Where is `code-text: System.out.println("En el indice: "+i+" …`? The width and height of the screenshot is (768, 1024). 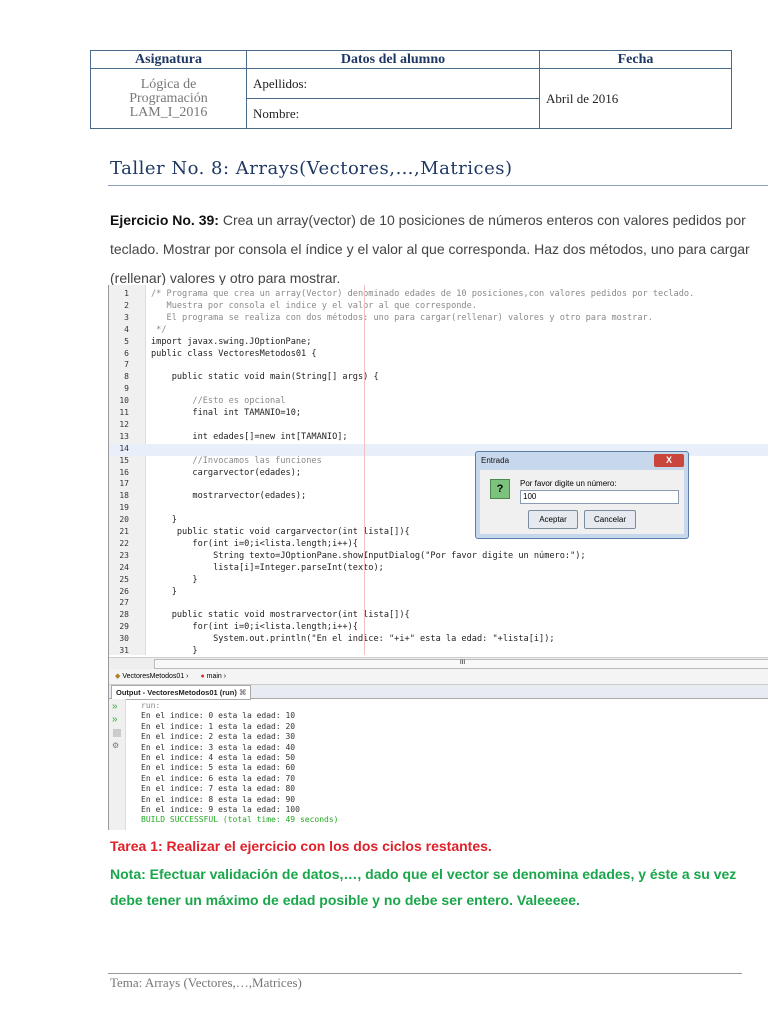 code-text: System.out.println("En el indice: "+i+" … is located at coordinates (353, 639).